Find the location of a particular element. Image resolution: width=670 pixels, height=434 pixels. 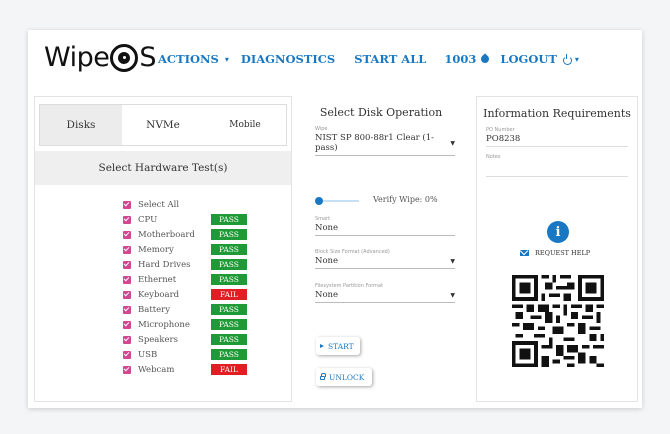

filesystem-value: None ▼ is located at coordinates (385, 296).